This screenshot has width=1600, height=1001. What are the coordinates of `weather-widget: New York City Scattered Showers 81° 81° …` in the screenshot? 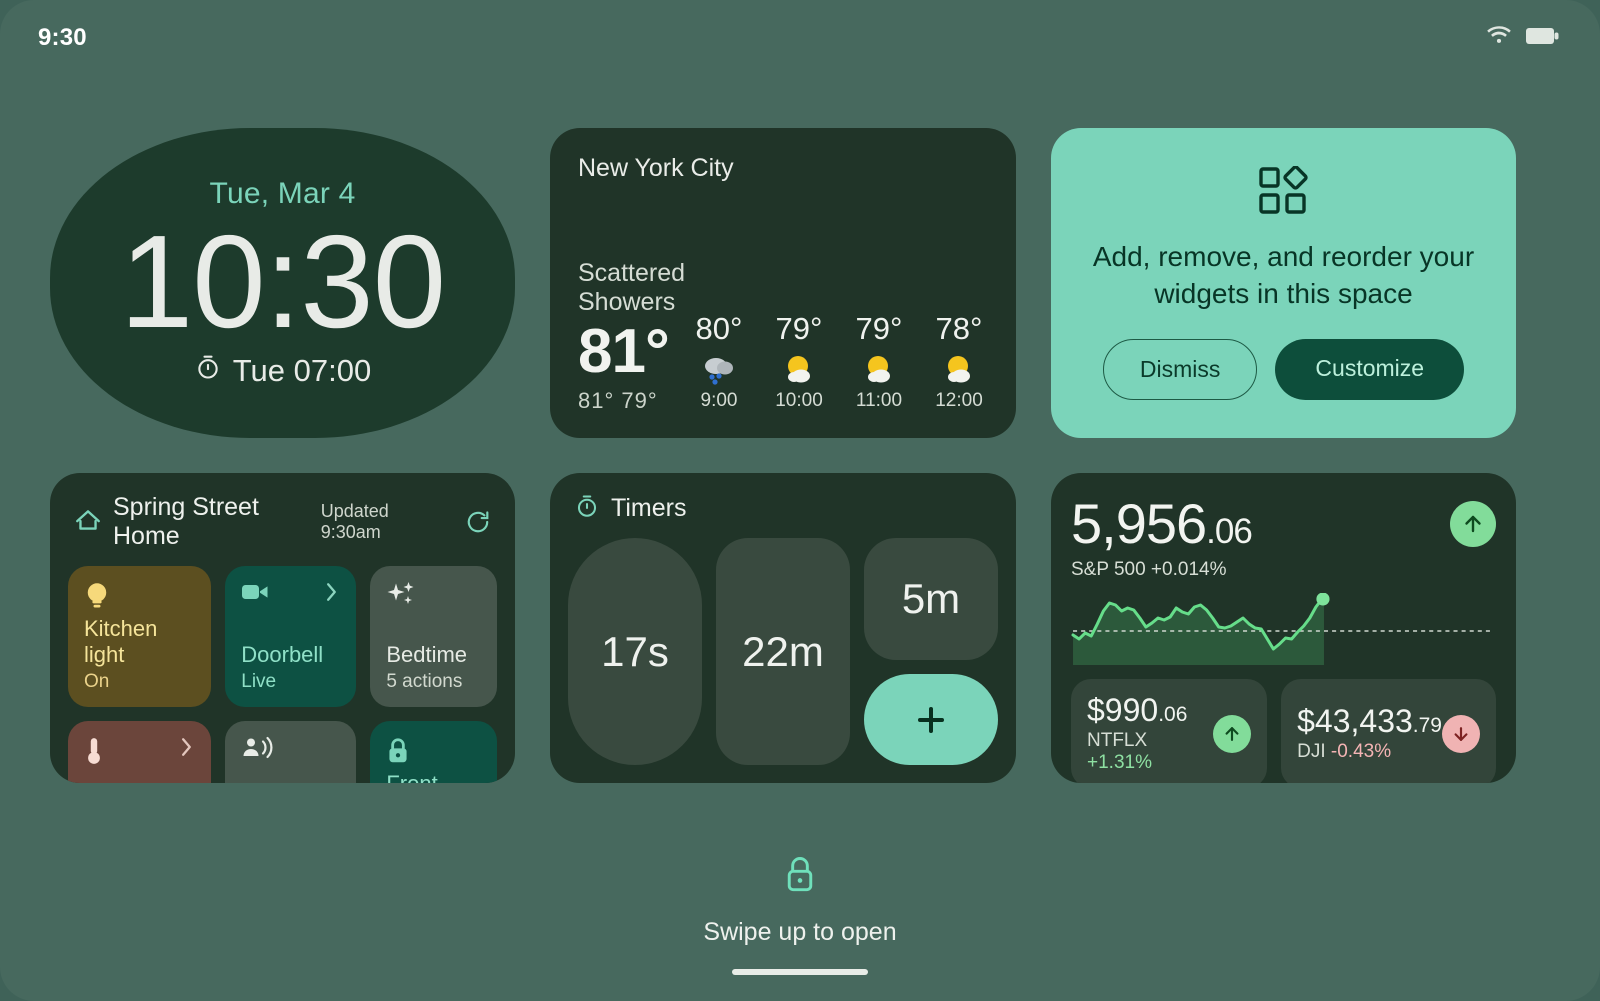 It's located at (783, 283).